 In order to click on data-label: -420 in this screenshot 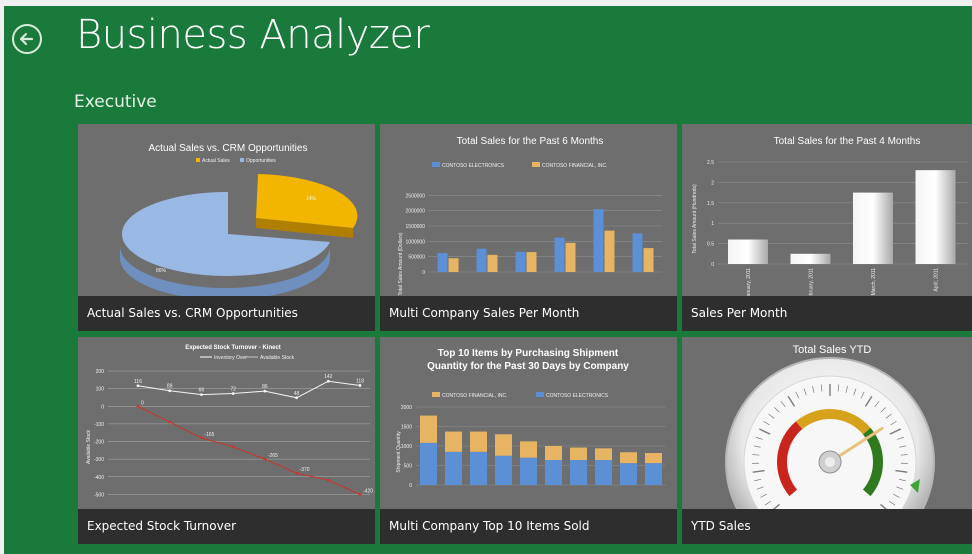, I will do `click(368, 491)`.